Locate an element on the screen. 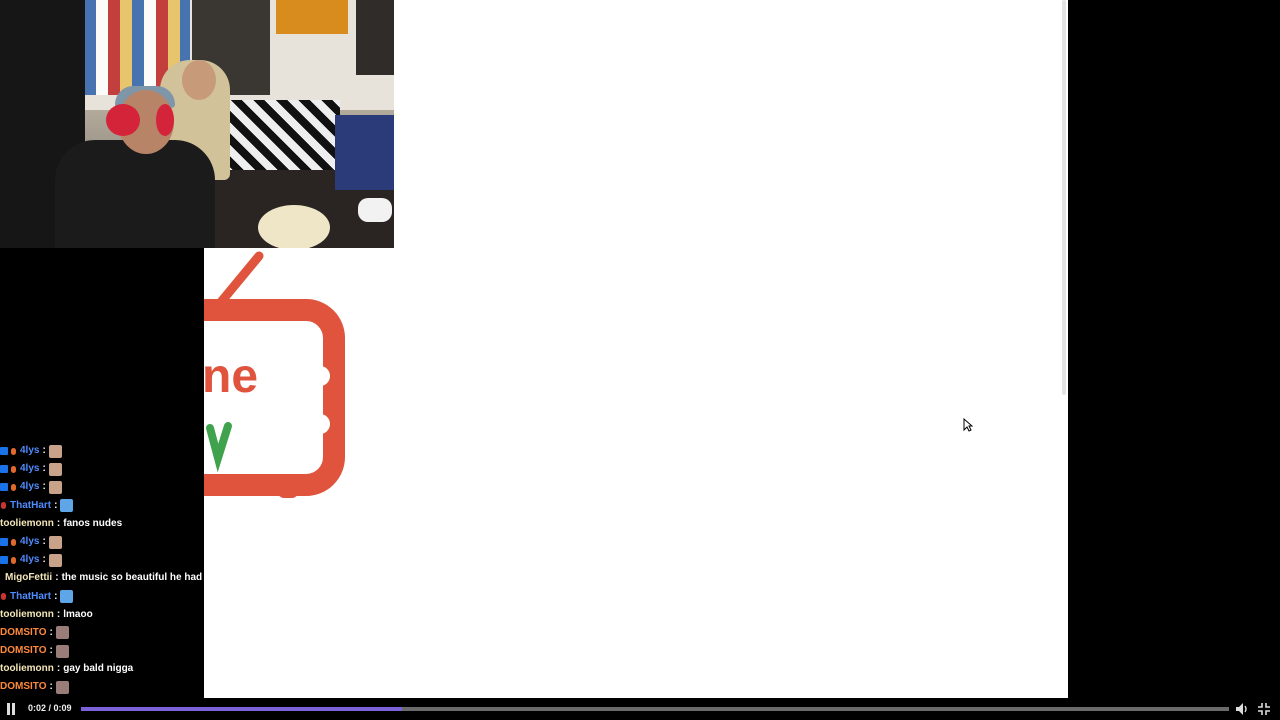  tv-logo-image: ne is located at coordinates (279, 379).